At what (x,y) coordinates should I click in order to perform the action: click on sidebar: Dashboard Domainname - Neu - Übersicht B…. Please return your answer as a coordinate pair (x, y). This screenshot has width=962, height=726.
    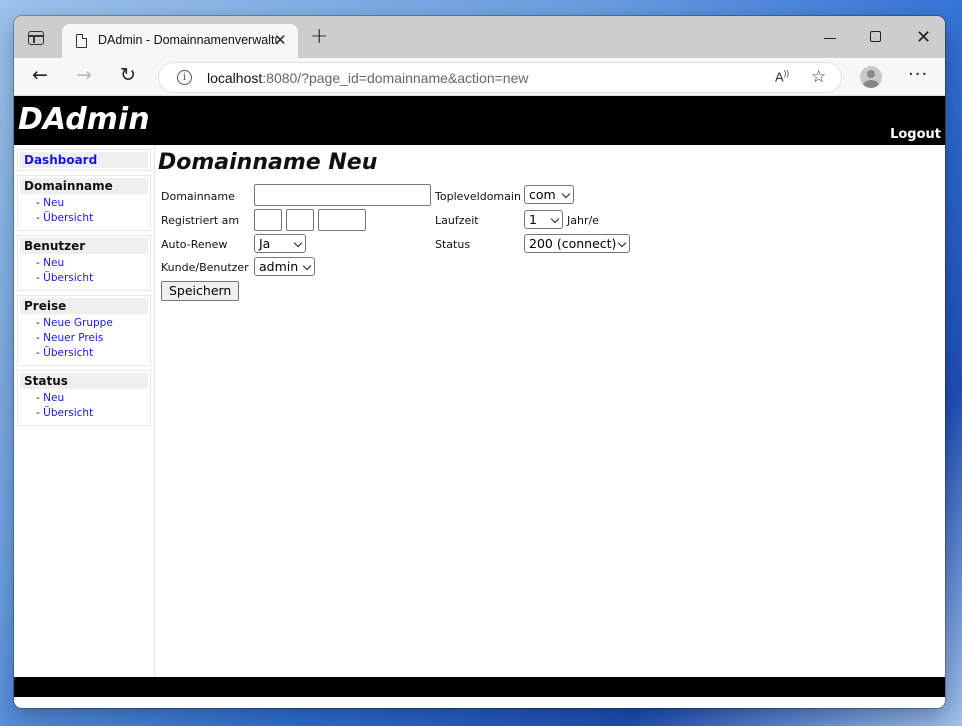
    Looking at the image, I should click on (84, 411).